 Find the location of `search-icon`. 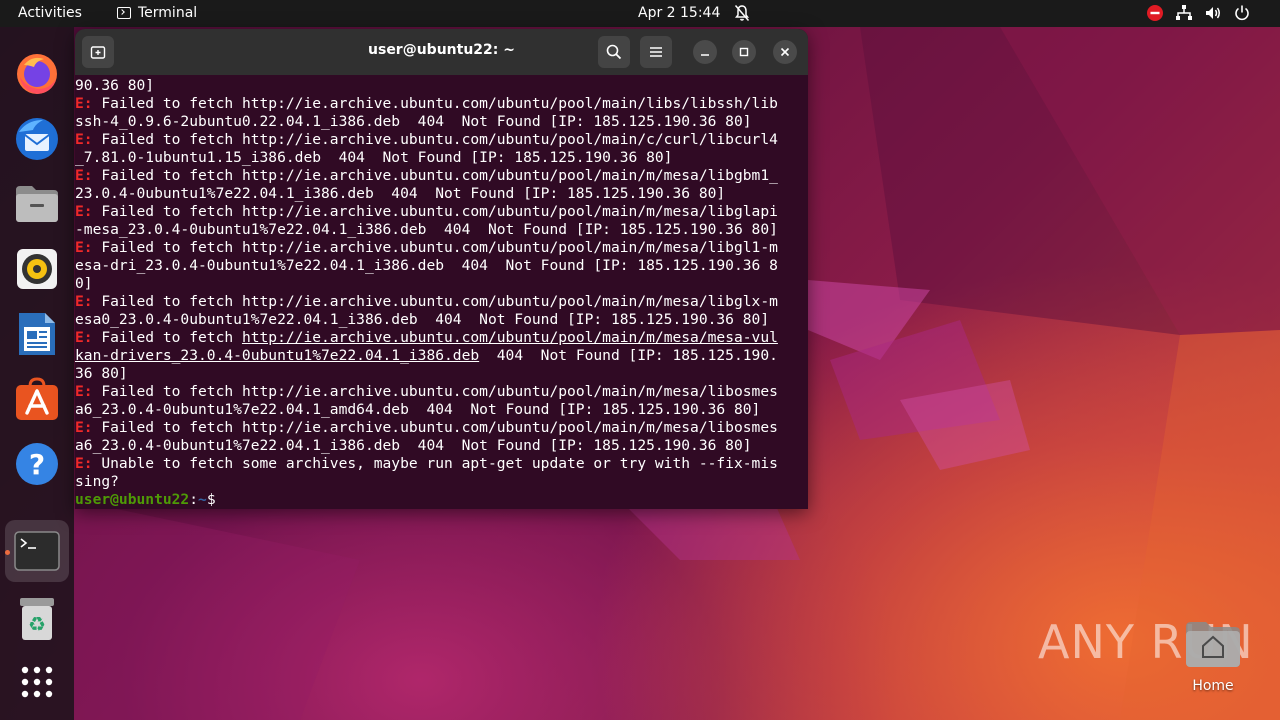

search-icon is located at coordinates (614, 52).